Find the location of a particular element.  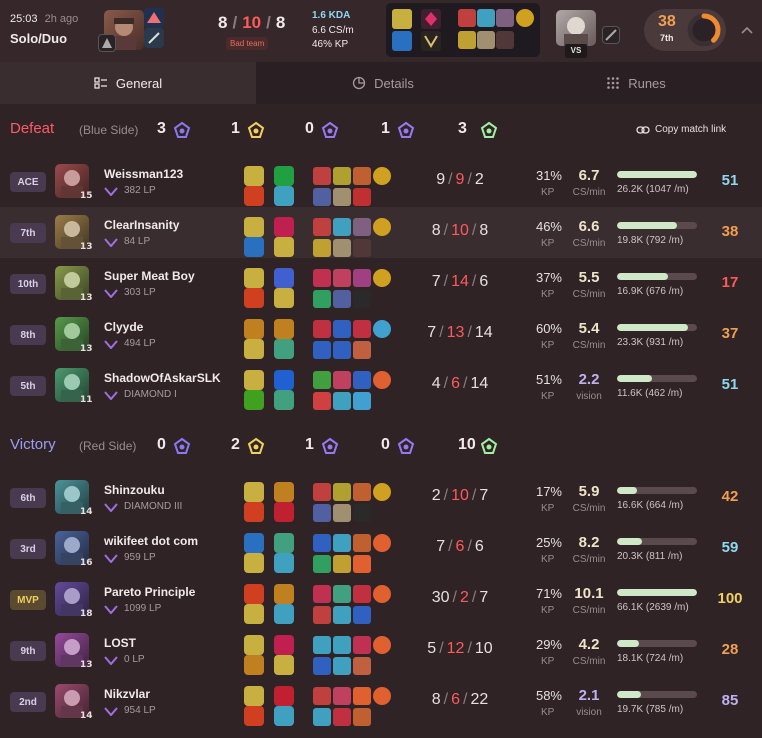

player-name: Shinzouku is located at coordinates (134, 490).